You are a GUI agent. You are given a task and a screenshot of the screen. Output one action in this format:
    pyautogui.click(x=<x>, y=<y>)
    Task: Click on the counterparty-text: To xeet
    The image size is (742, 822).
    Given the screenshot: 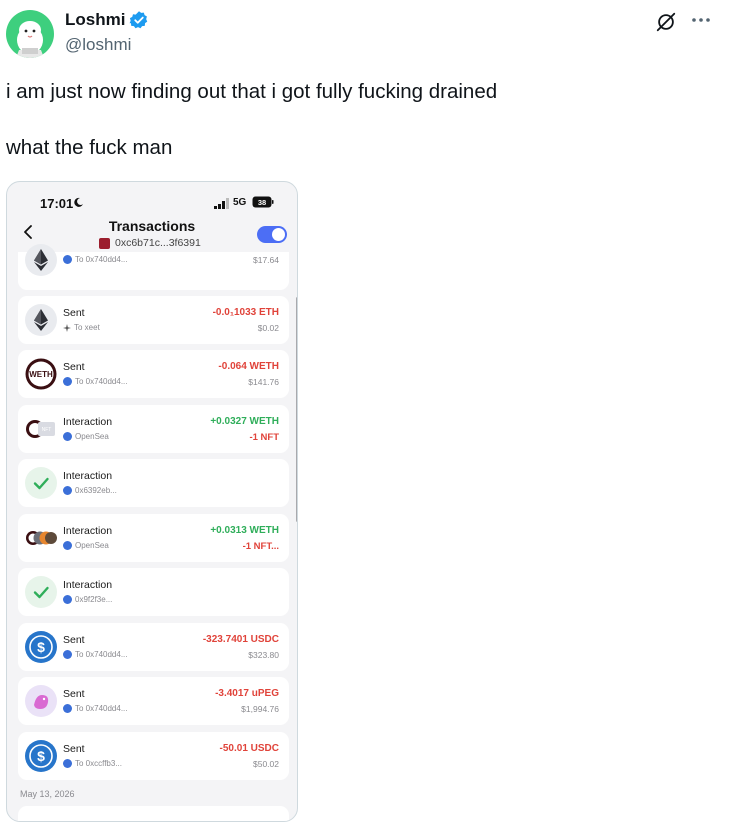 What is the action you would take?
    pyautogui.click(x=87, y=327)
    